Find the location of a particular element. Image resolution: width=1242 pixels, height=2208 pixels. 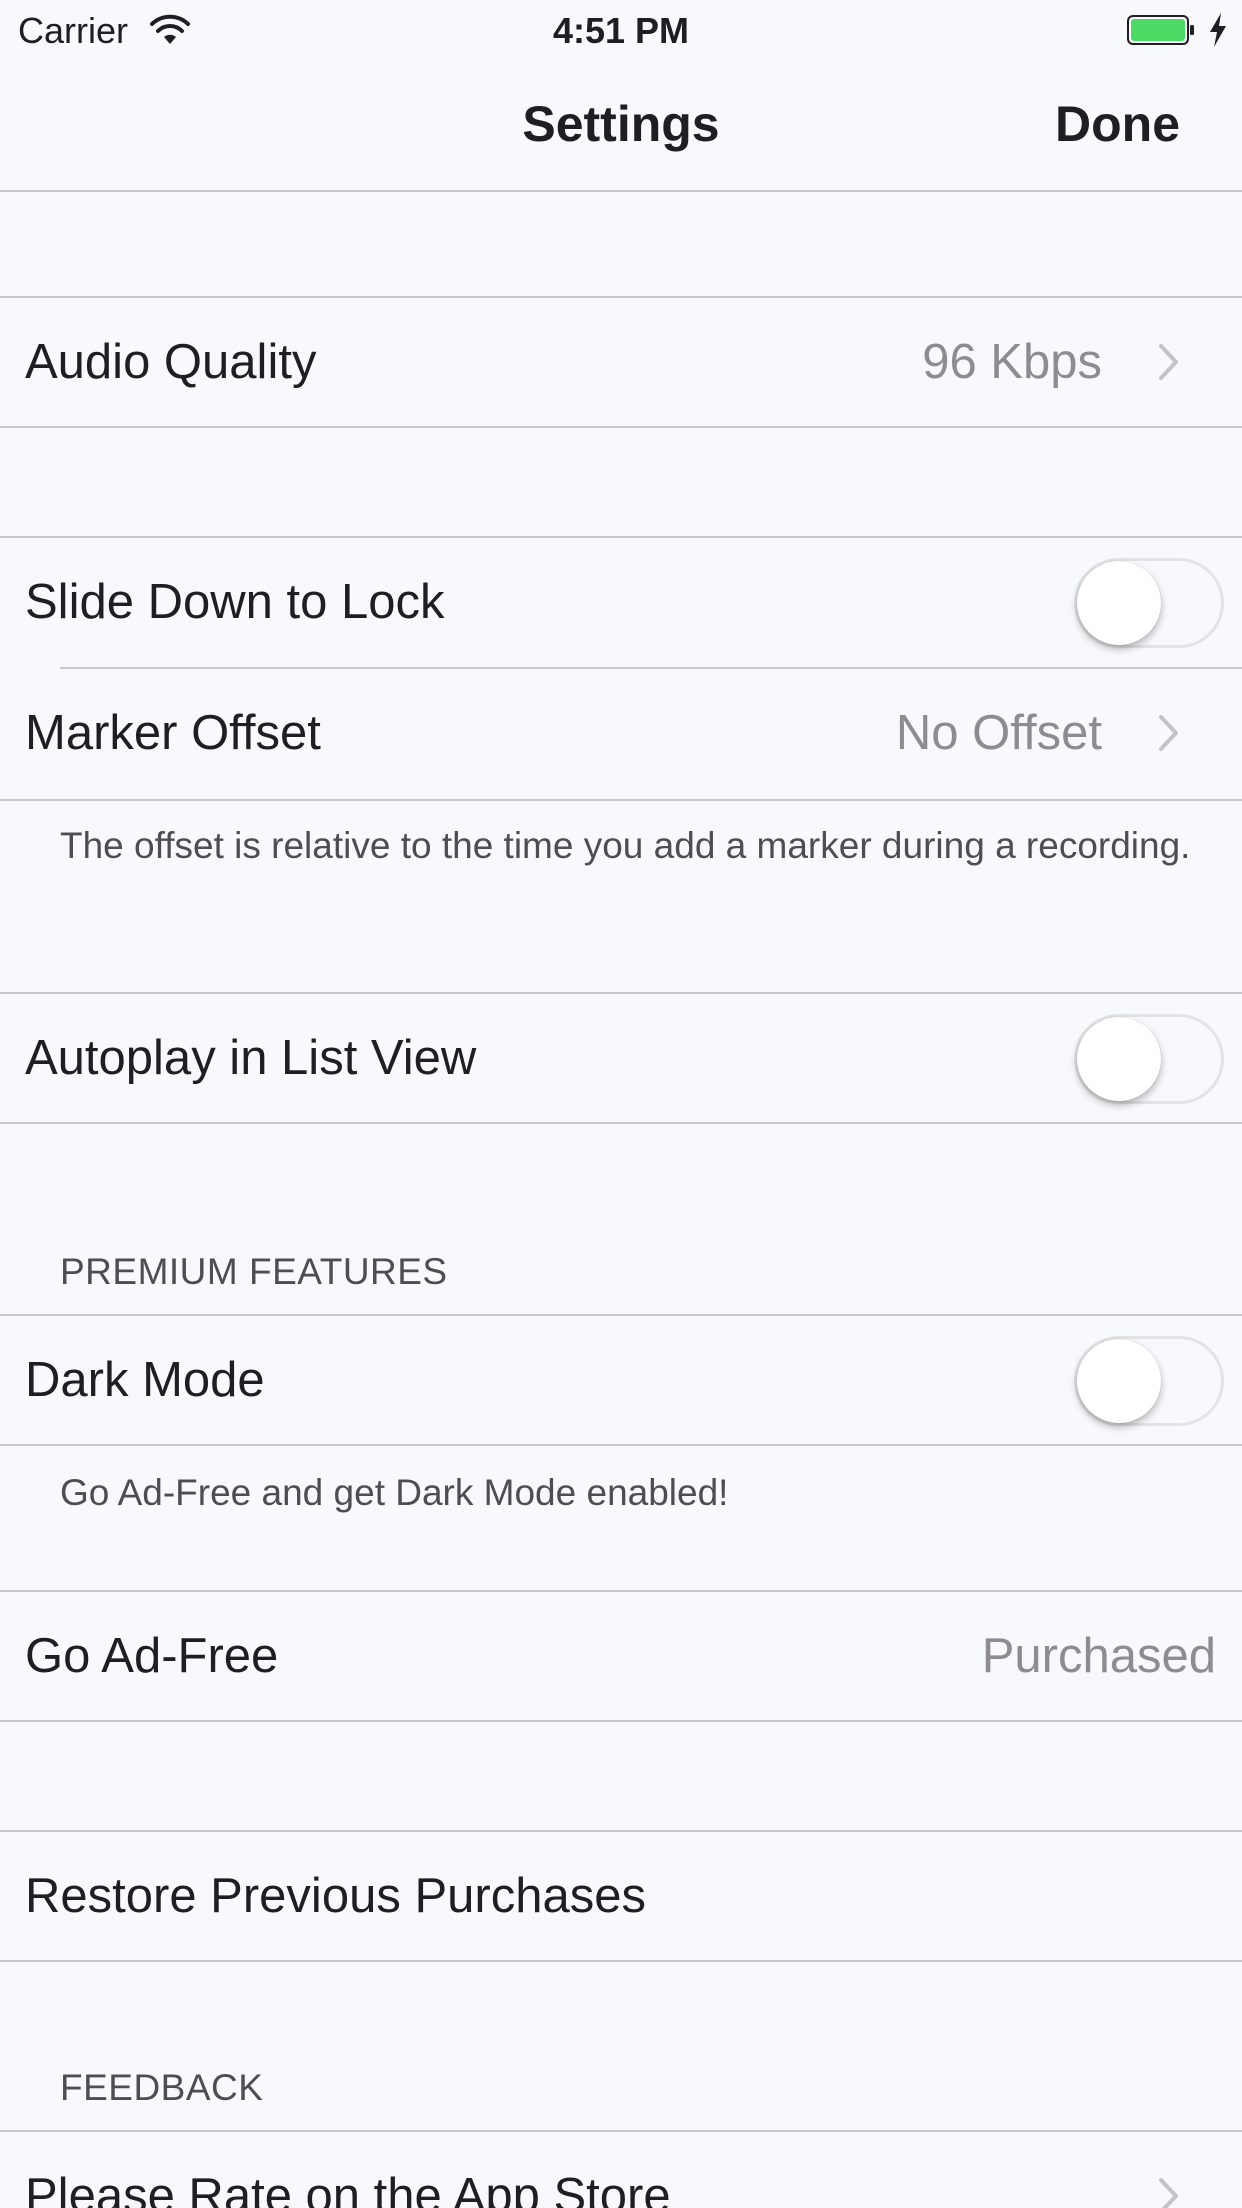

audio-quality-label: Audio Quality is located at coordinates (171, 362).